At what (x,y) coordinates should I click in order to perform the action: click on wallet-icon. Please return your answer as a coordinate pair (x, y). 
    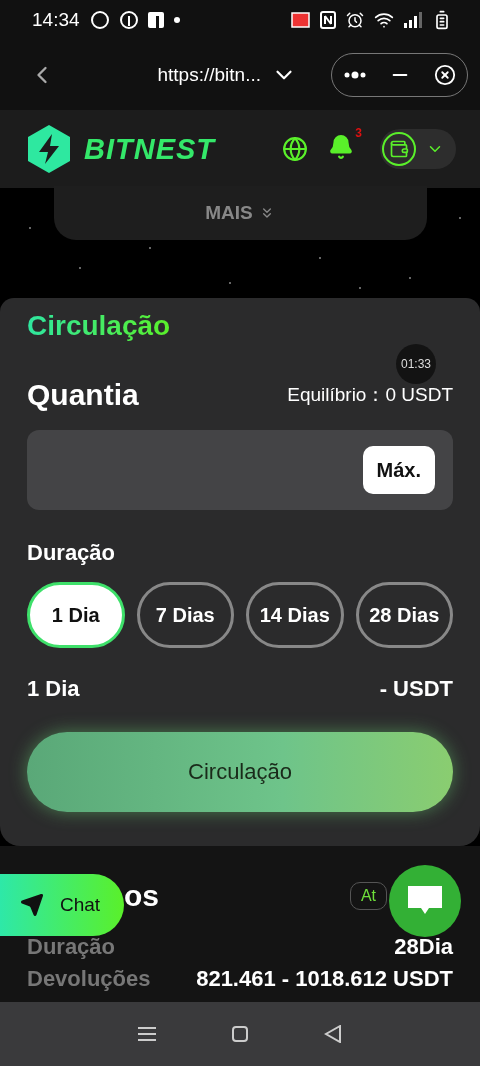
    Looking at the image, I should click on (399, 149).